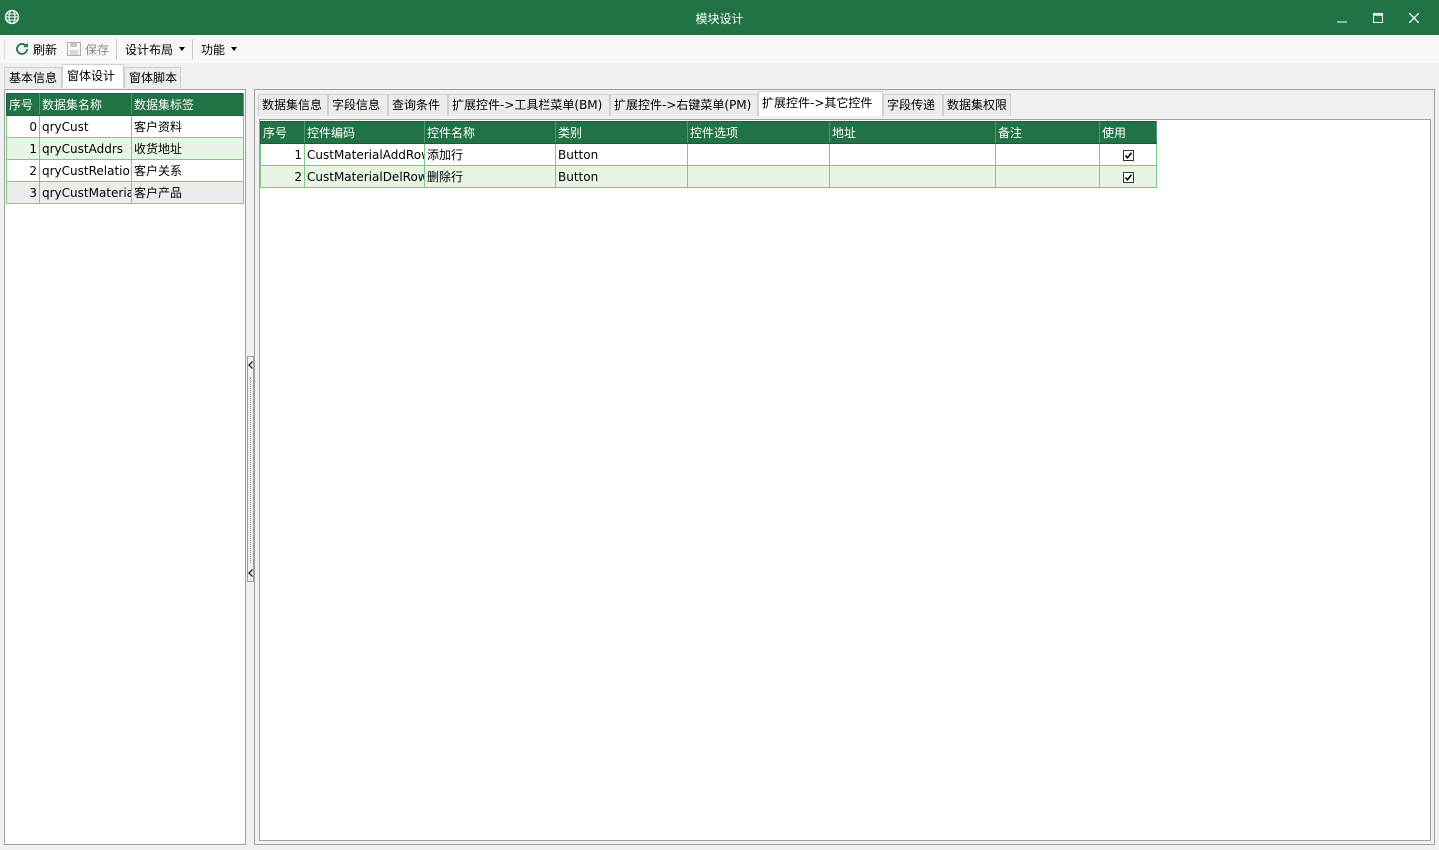 The width and height of the screenshot is (1439, 850). I want to click on cell-control-code: CustMaterialDelRow, so click(364, 176).